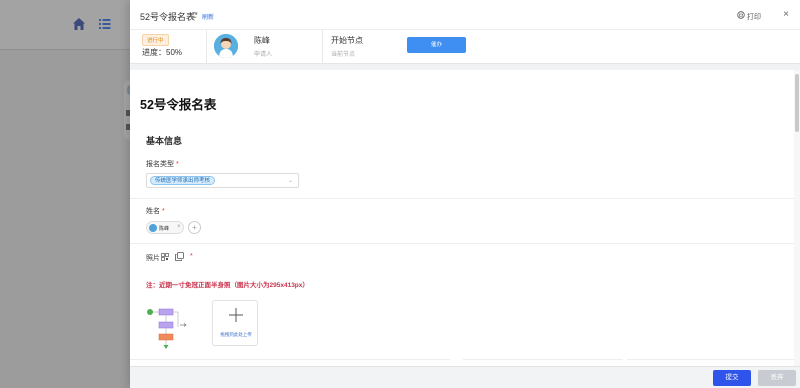 The height and width of the screenshot is (388, 800). What do you see at coordinates (741, 15) in the screenshot?
I see `print-icon` at bounding box center [741, 15].